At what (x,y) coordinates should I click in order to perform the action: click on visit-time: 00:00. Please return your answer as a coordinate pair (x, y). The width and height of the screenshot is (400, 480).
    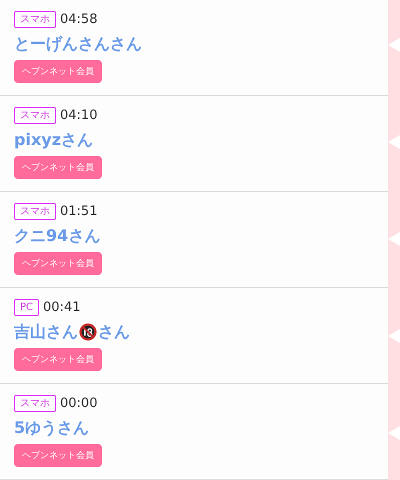
    Looking at the image, I should click on (79, 403).